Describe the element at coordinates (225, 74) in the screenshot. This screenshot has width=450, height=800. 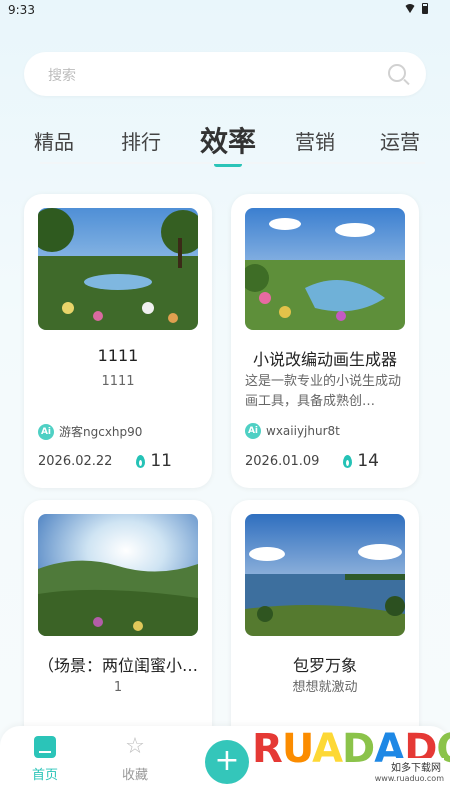
I see `search-bar: 搜索` at that location.